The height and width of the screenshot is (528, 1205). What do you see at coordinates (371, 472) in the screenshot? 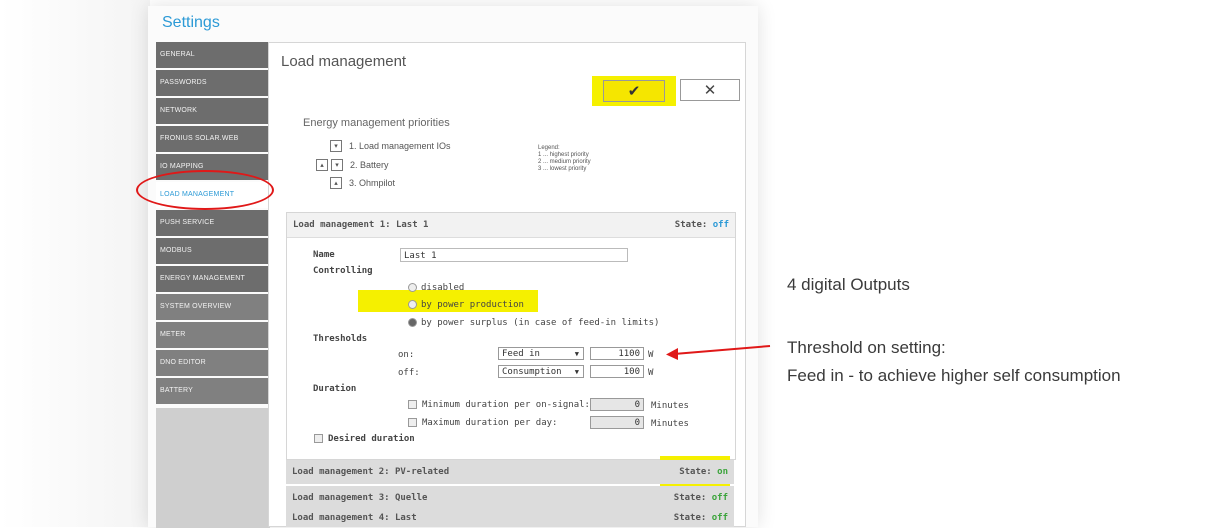
I see `lm2-title: Load management 2: PV-related` at bounding box center [371, 472].